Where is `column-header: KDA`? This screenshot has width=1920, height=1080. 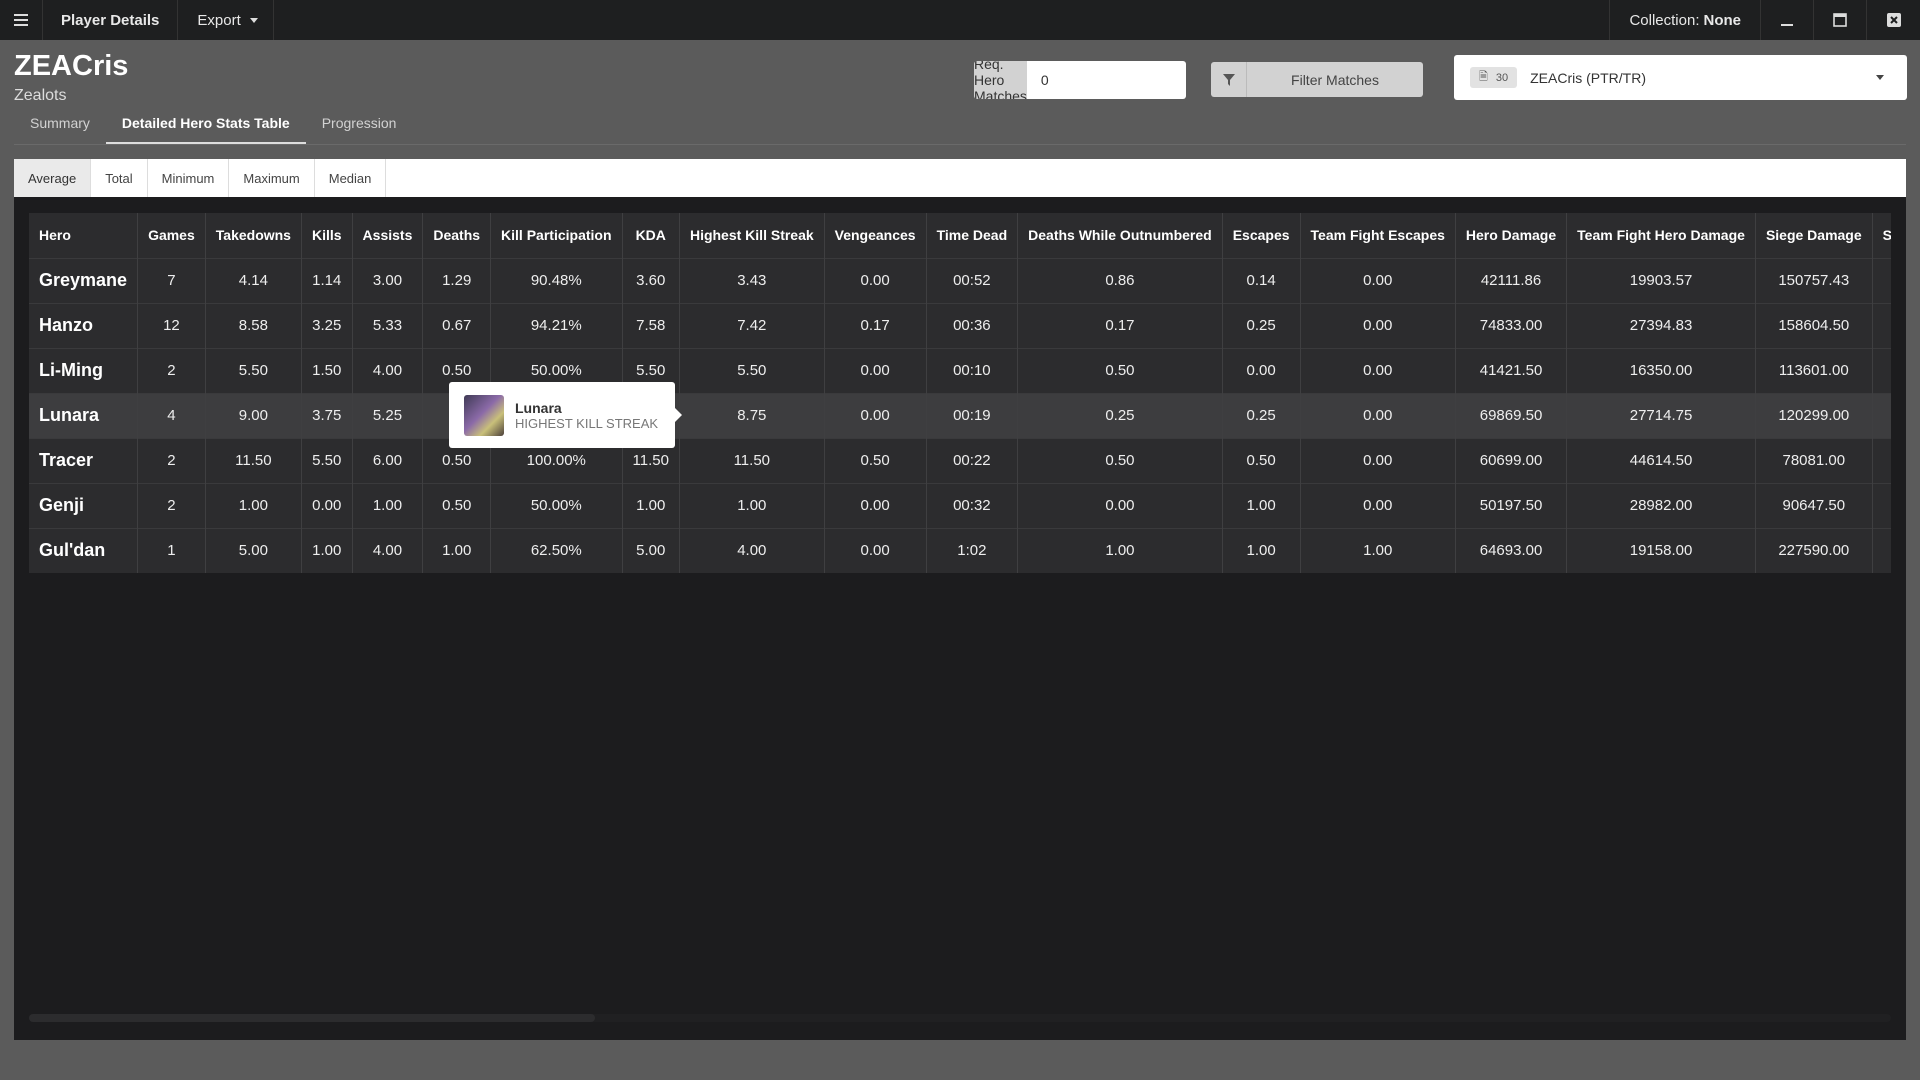
column-header: KDA is located at coordinates (651, 235).